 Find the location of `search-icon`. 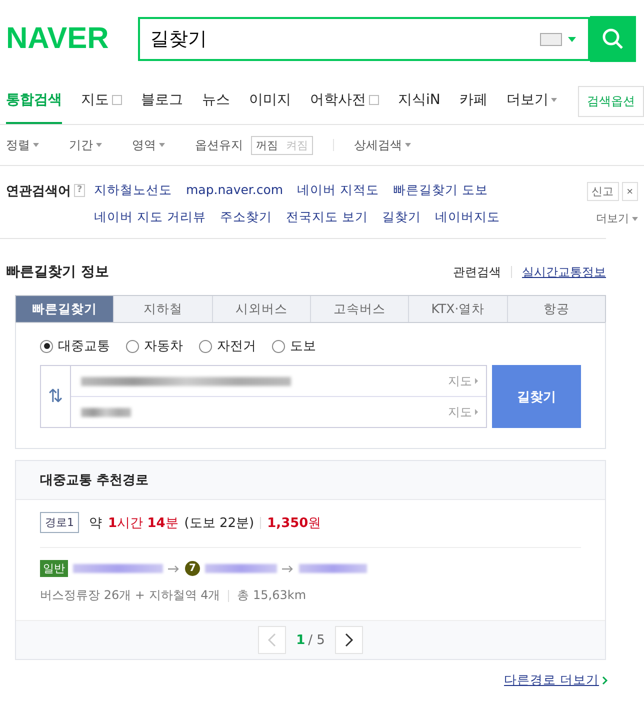

search-icon is located at coordinates (613, 39).